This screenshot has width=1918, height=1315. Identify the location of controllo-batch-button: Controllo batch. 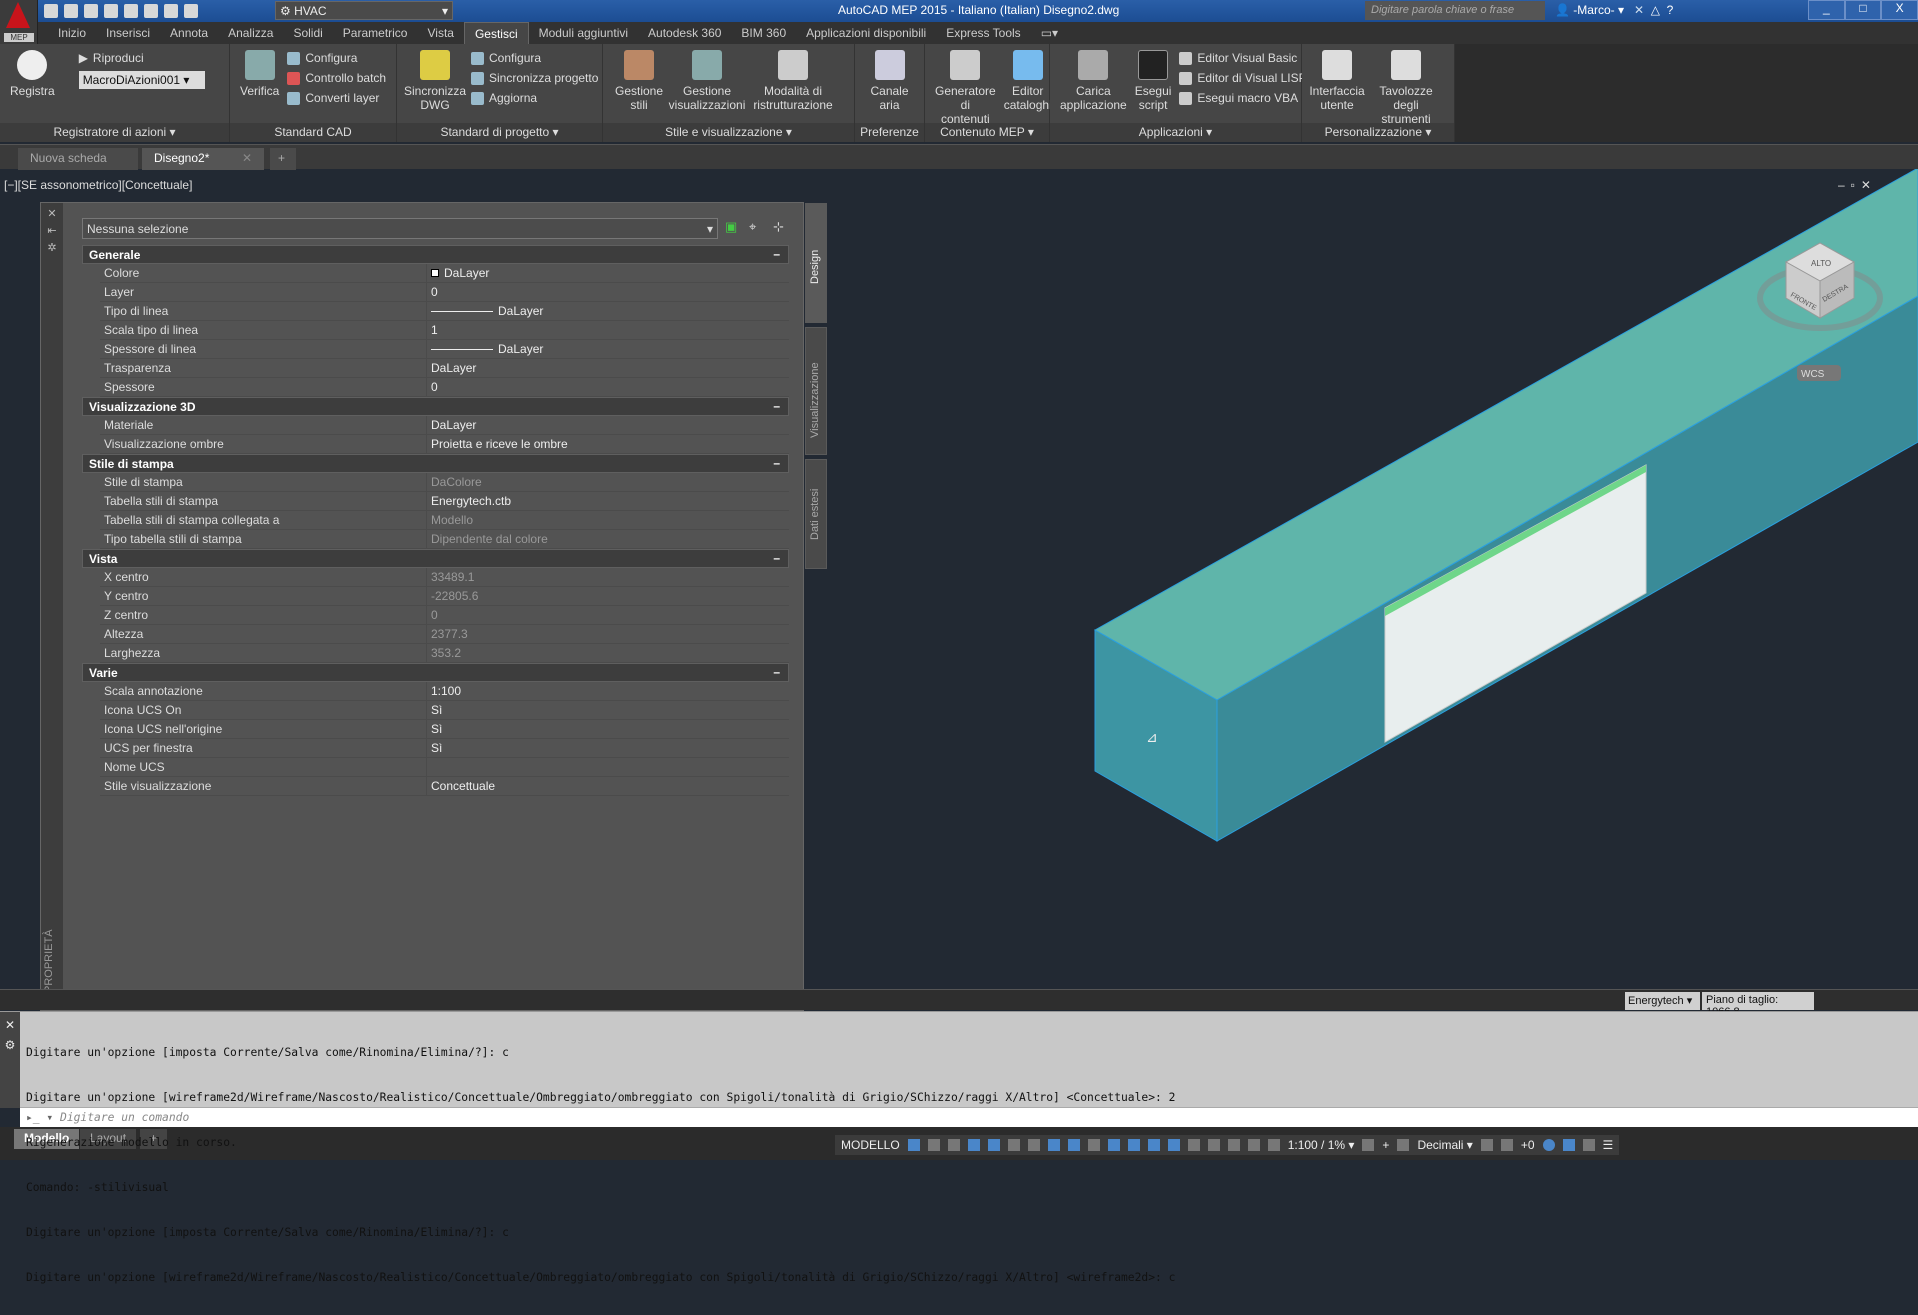
(336, 78).